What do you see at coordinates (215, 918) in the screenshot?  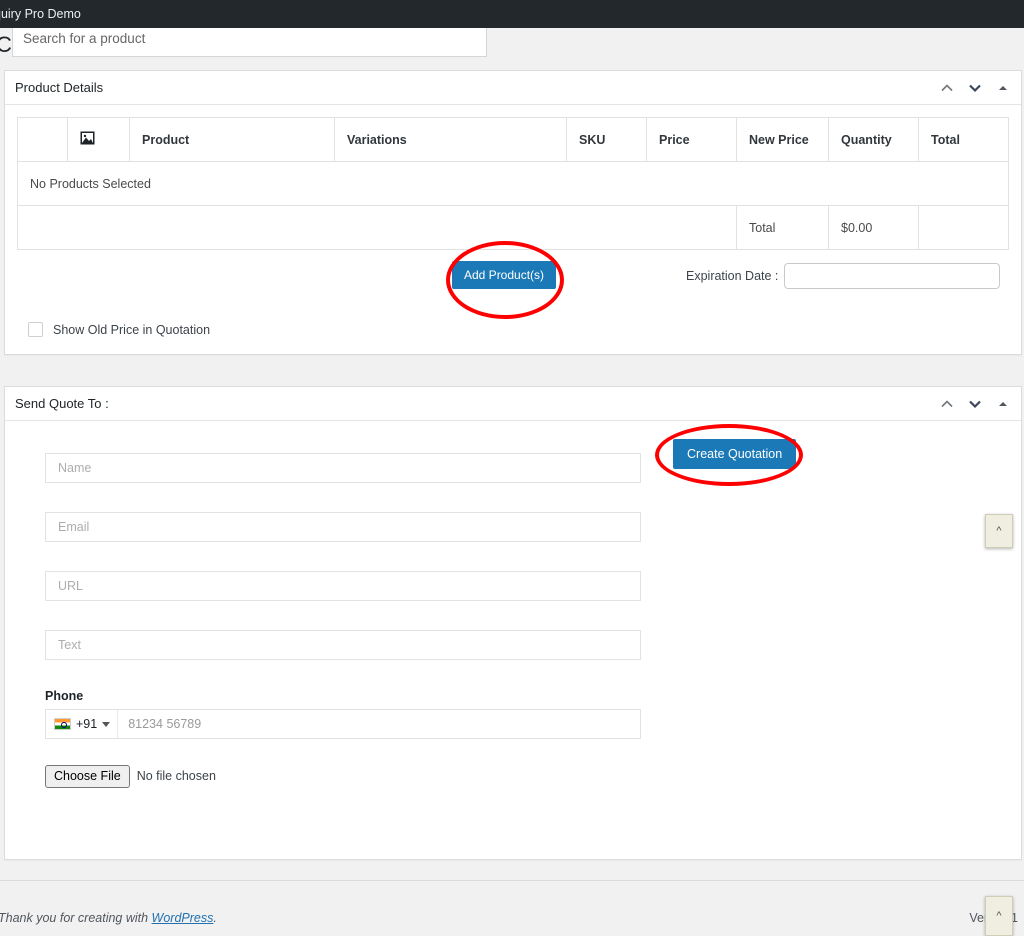 I see `footer-credit-suffix: .` at bounding box center [215, 918].